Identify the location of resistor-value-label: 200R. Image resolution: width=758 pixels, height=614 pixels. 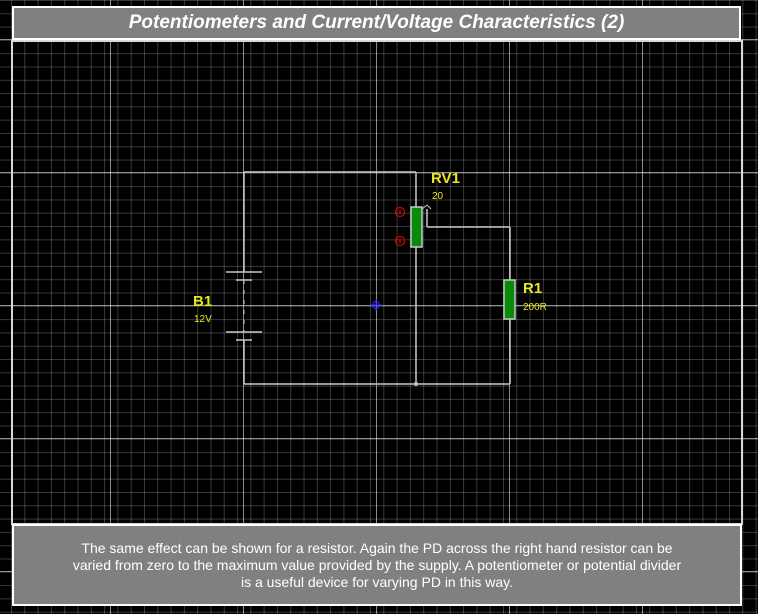
(535, 307).